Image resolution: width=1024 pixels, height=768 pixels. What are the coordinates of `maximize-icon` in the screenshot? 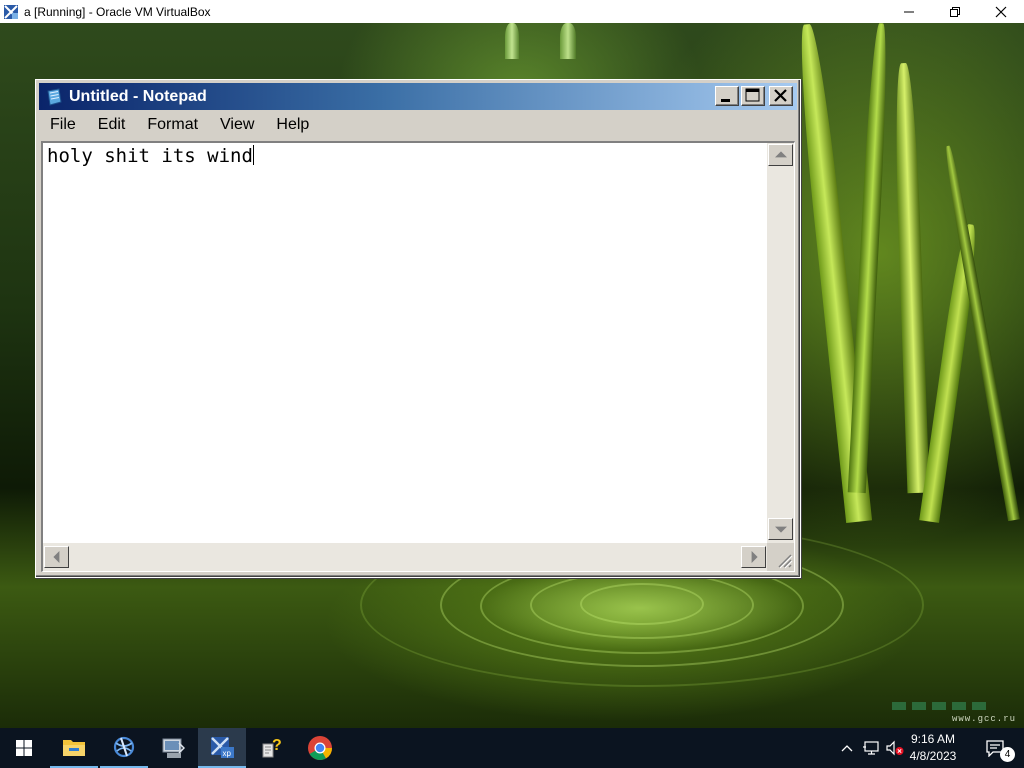 It's located at (752, 95).